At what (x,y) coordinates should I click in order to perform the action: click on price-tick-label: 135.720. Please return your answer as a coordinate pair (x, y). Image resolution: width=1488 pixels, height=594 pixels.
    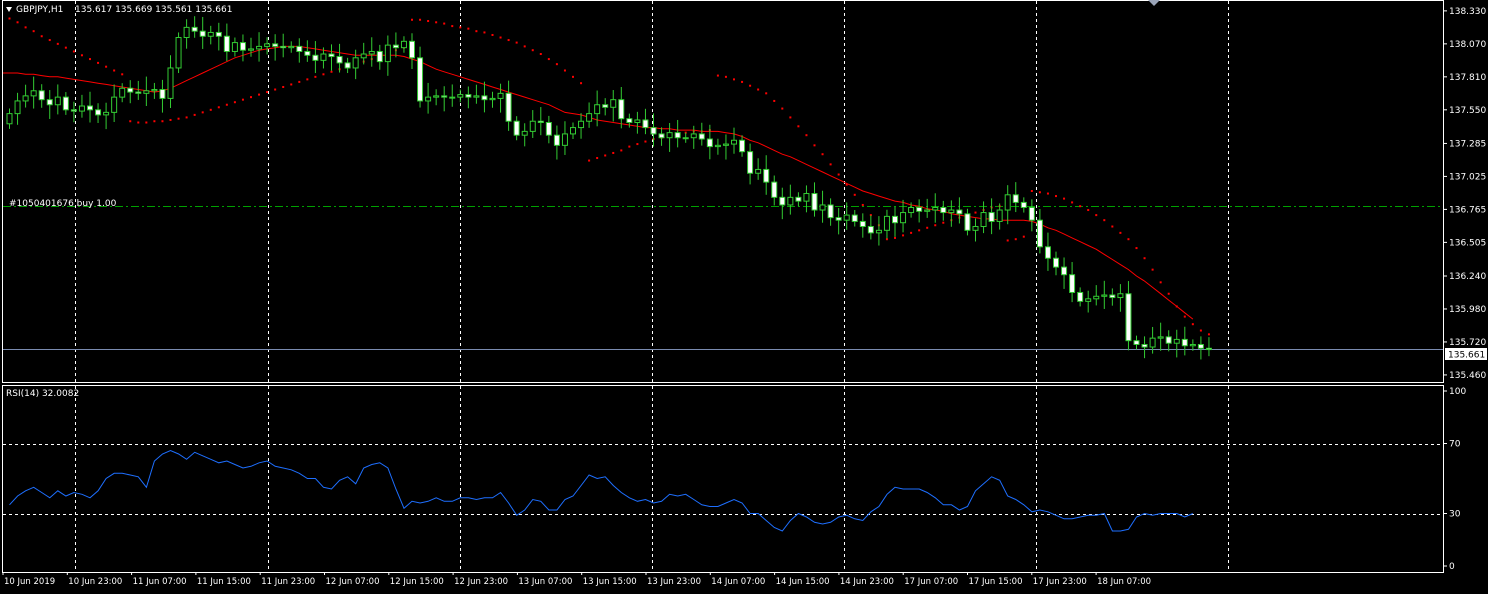
    Looking at the image, I should click on (1467, 343).